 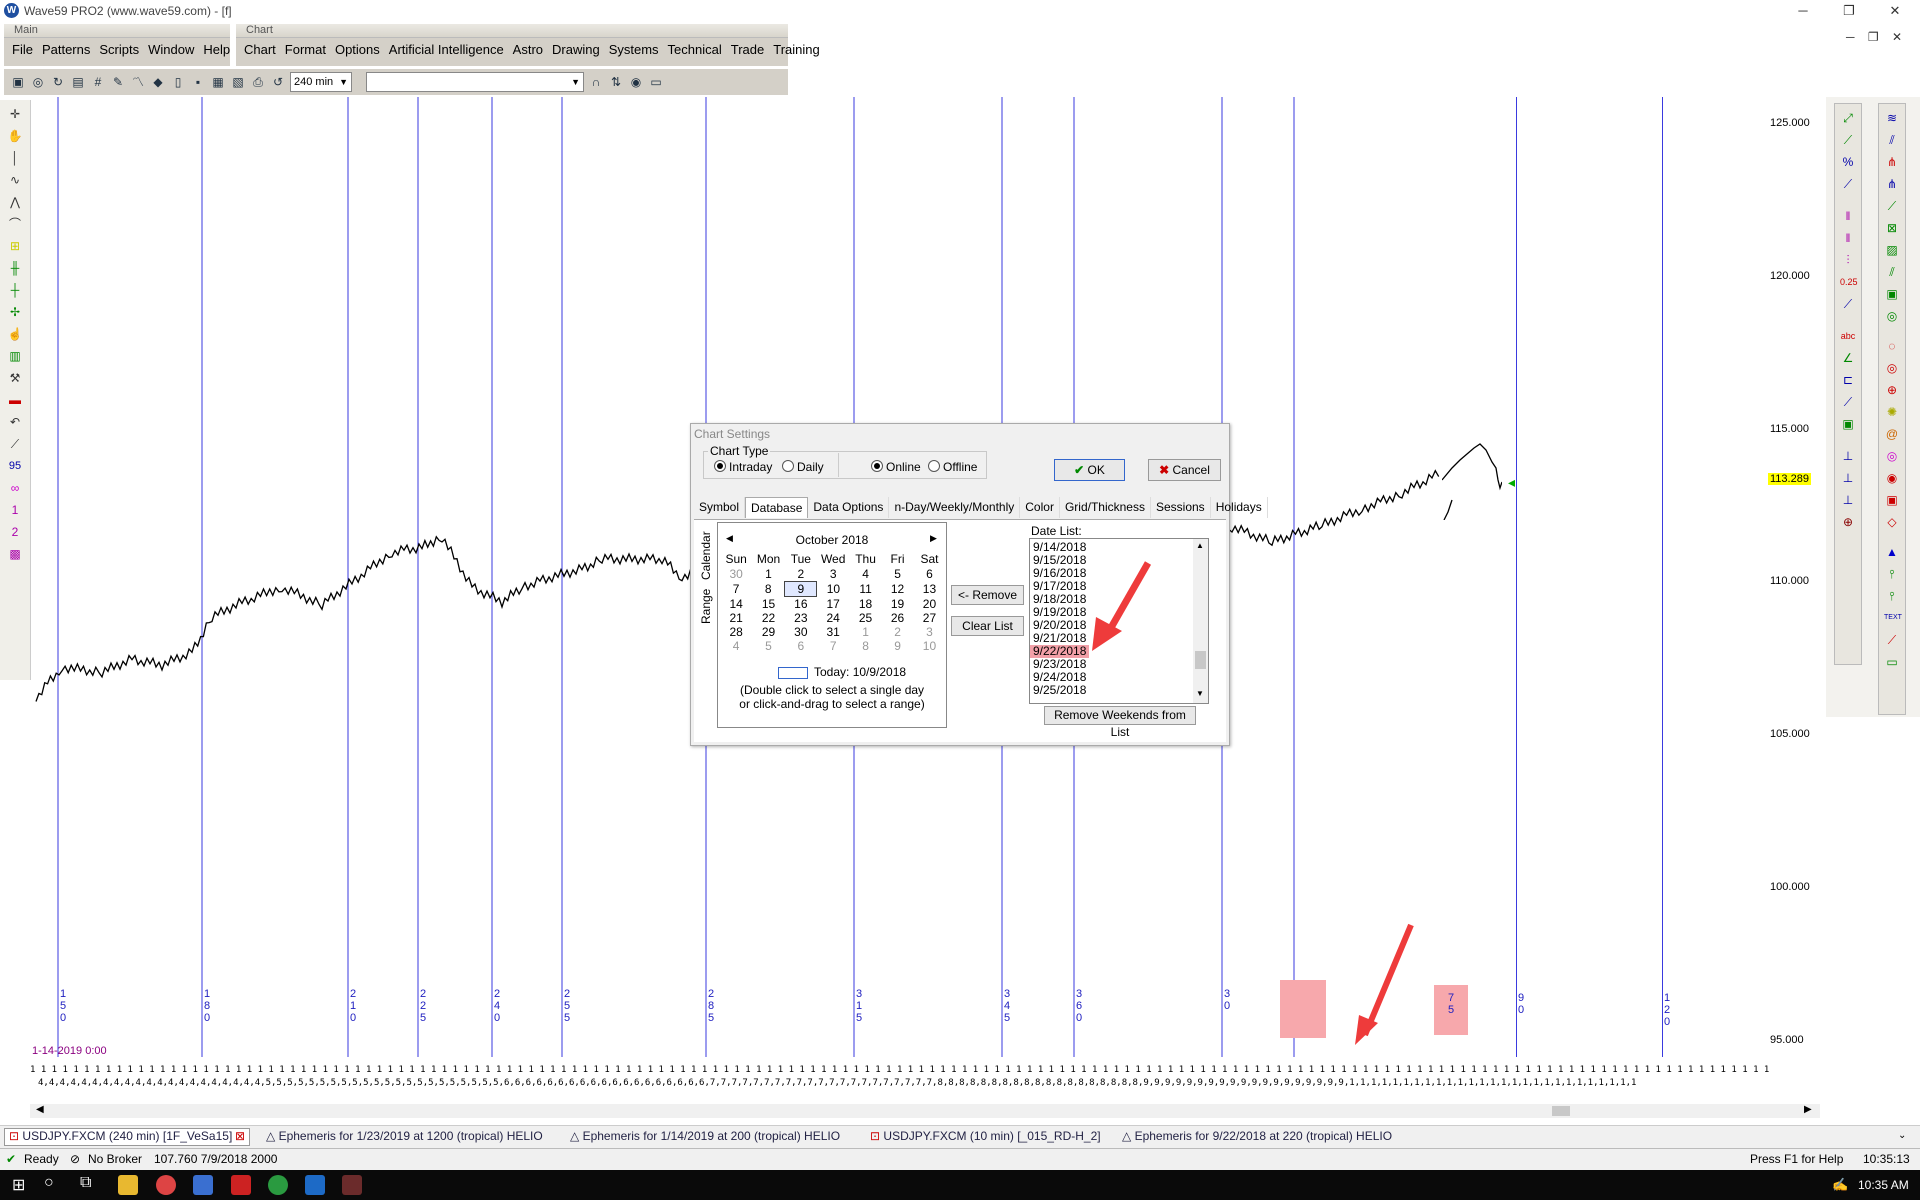 I want to click on andrews-icon: ⋔, so click(x=1892, y=184).